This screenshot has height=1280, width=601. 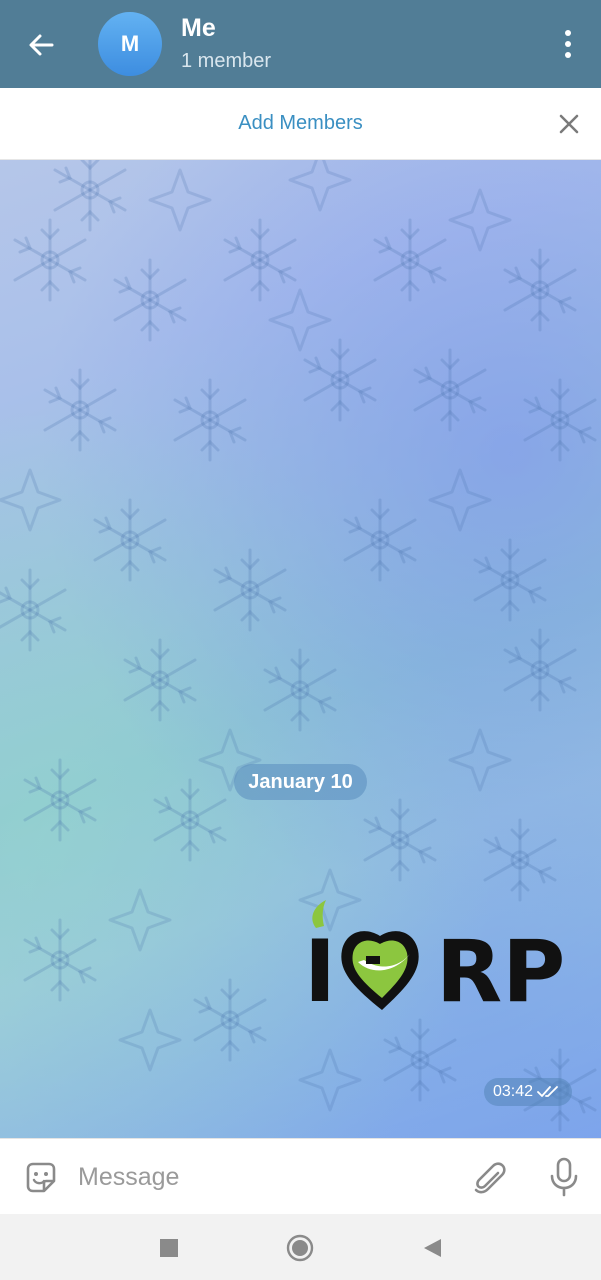 I want to click on more-vertical-icon, so click(x=568, y=33).